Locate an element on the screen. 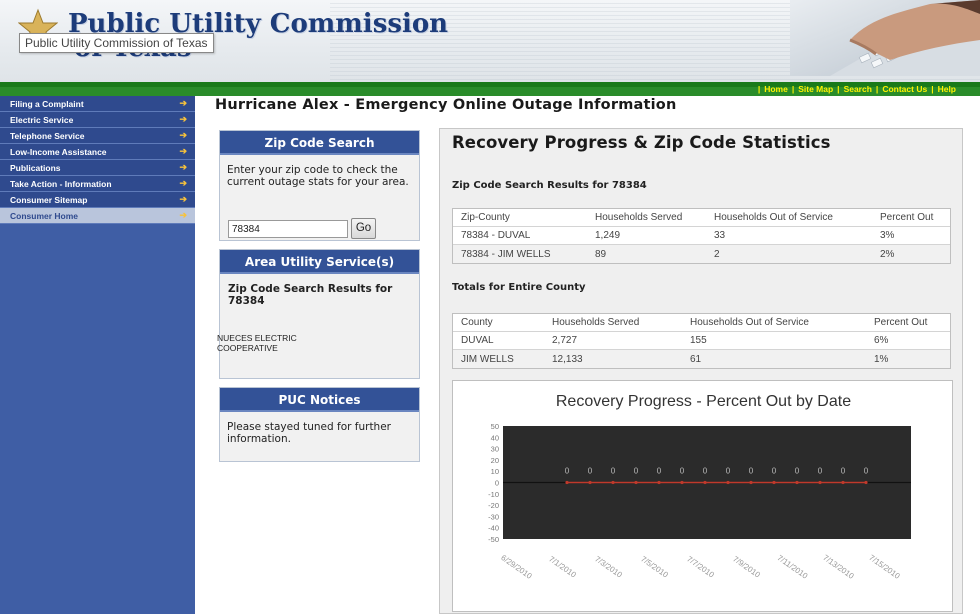 This screenshot has width=980, height=614. nav-search-link: Search is located at coordinates (858, 89).